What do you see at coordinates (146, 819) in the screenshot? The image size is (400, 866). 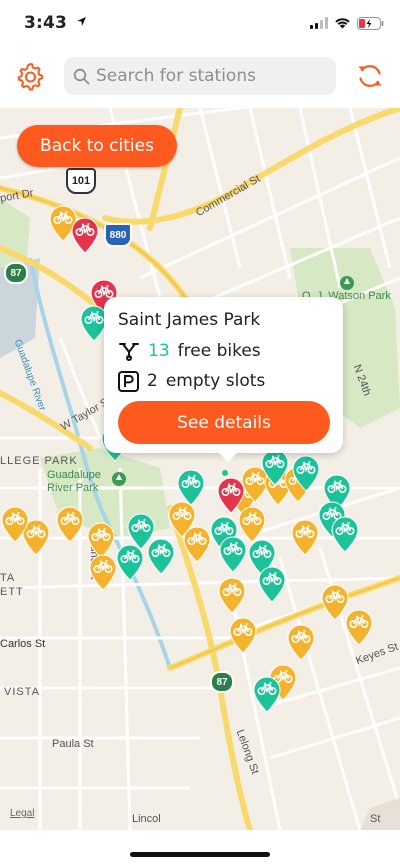 I see `map-label-lincoln: Lincol` at bounding box center [146, 819].